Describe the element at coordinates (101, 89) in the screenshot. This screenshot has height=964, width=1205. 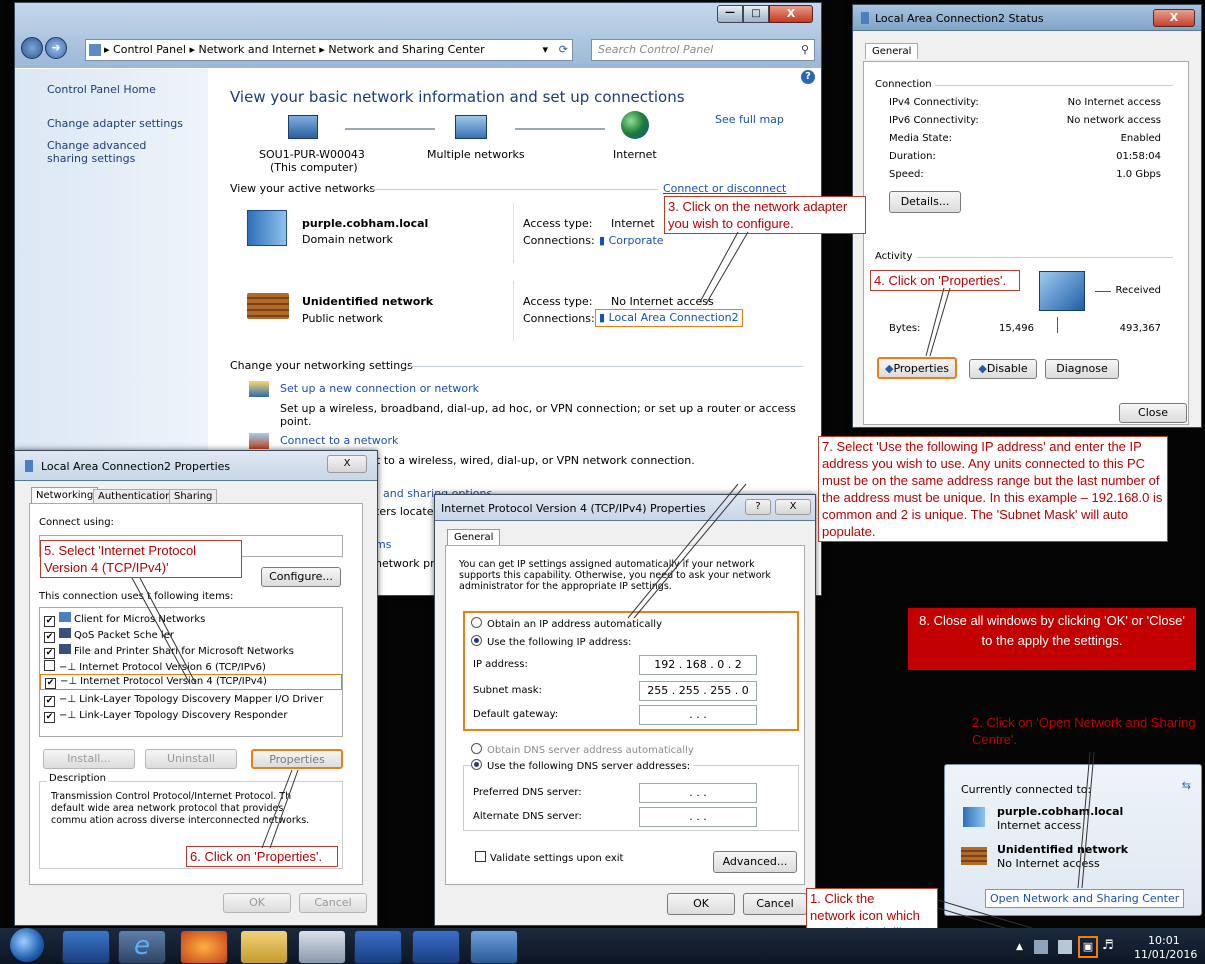
I see `sidebar-item-control-panel-home: Control Panel Home` at that location.